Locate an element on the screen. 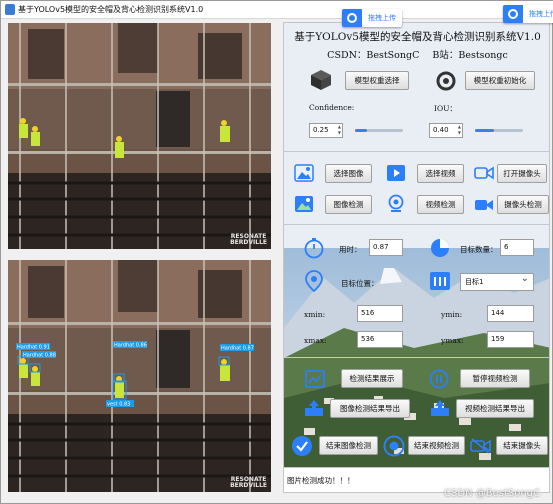 Image resolution: width=553 pixels, height=504 pixels. camera-icon is located at coordinates (484, 173).